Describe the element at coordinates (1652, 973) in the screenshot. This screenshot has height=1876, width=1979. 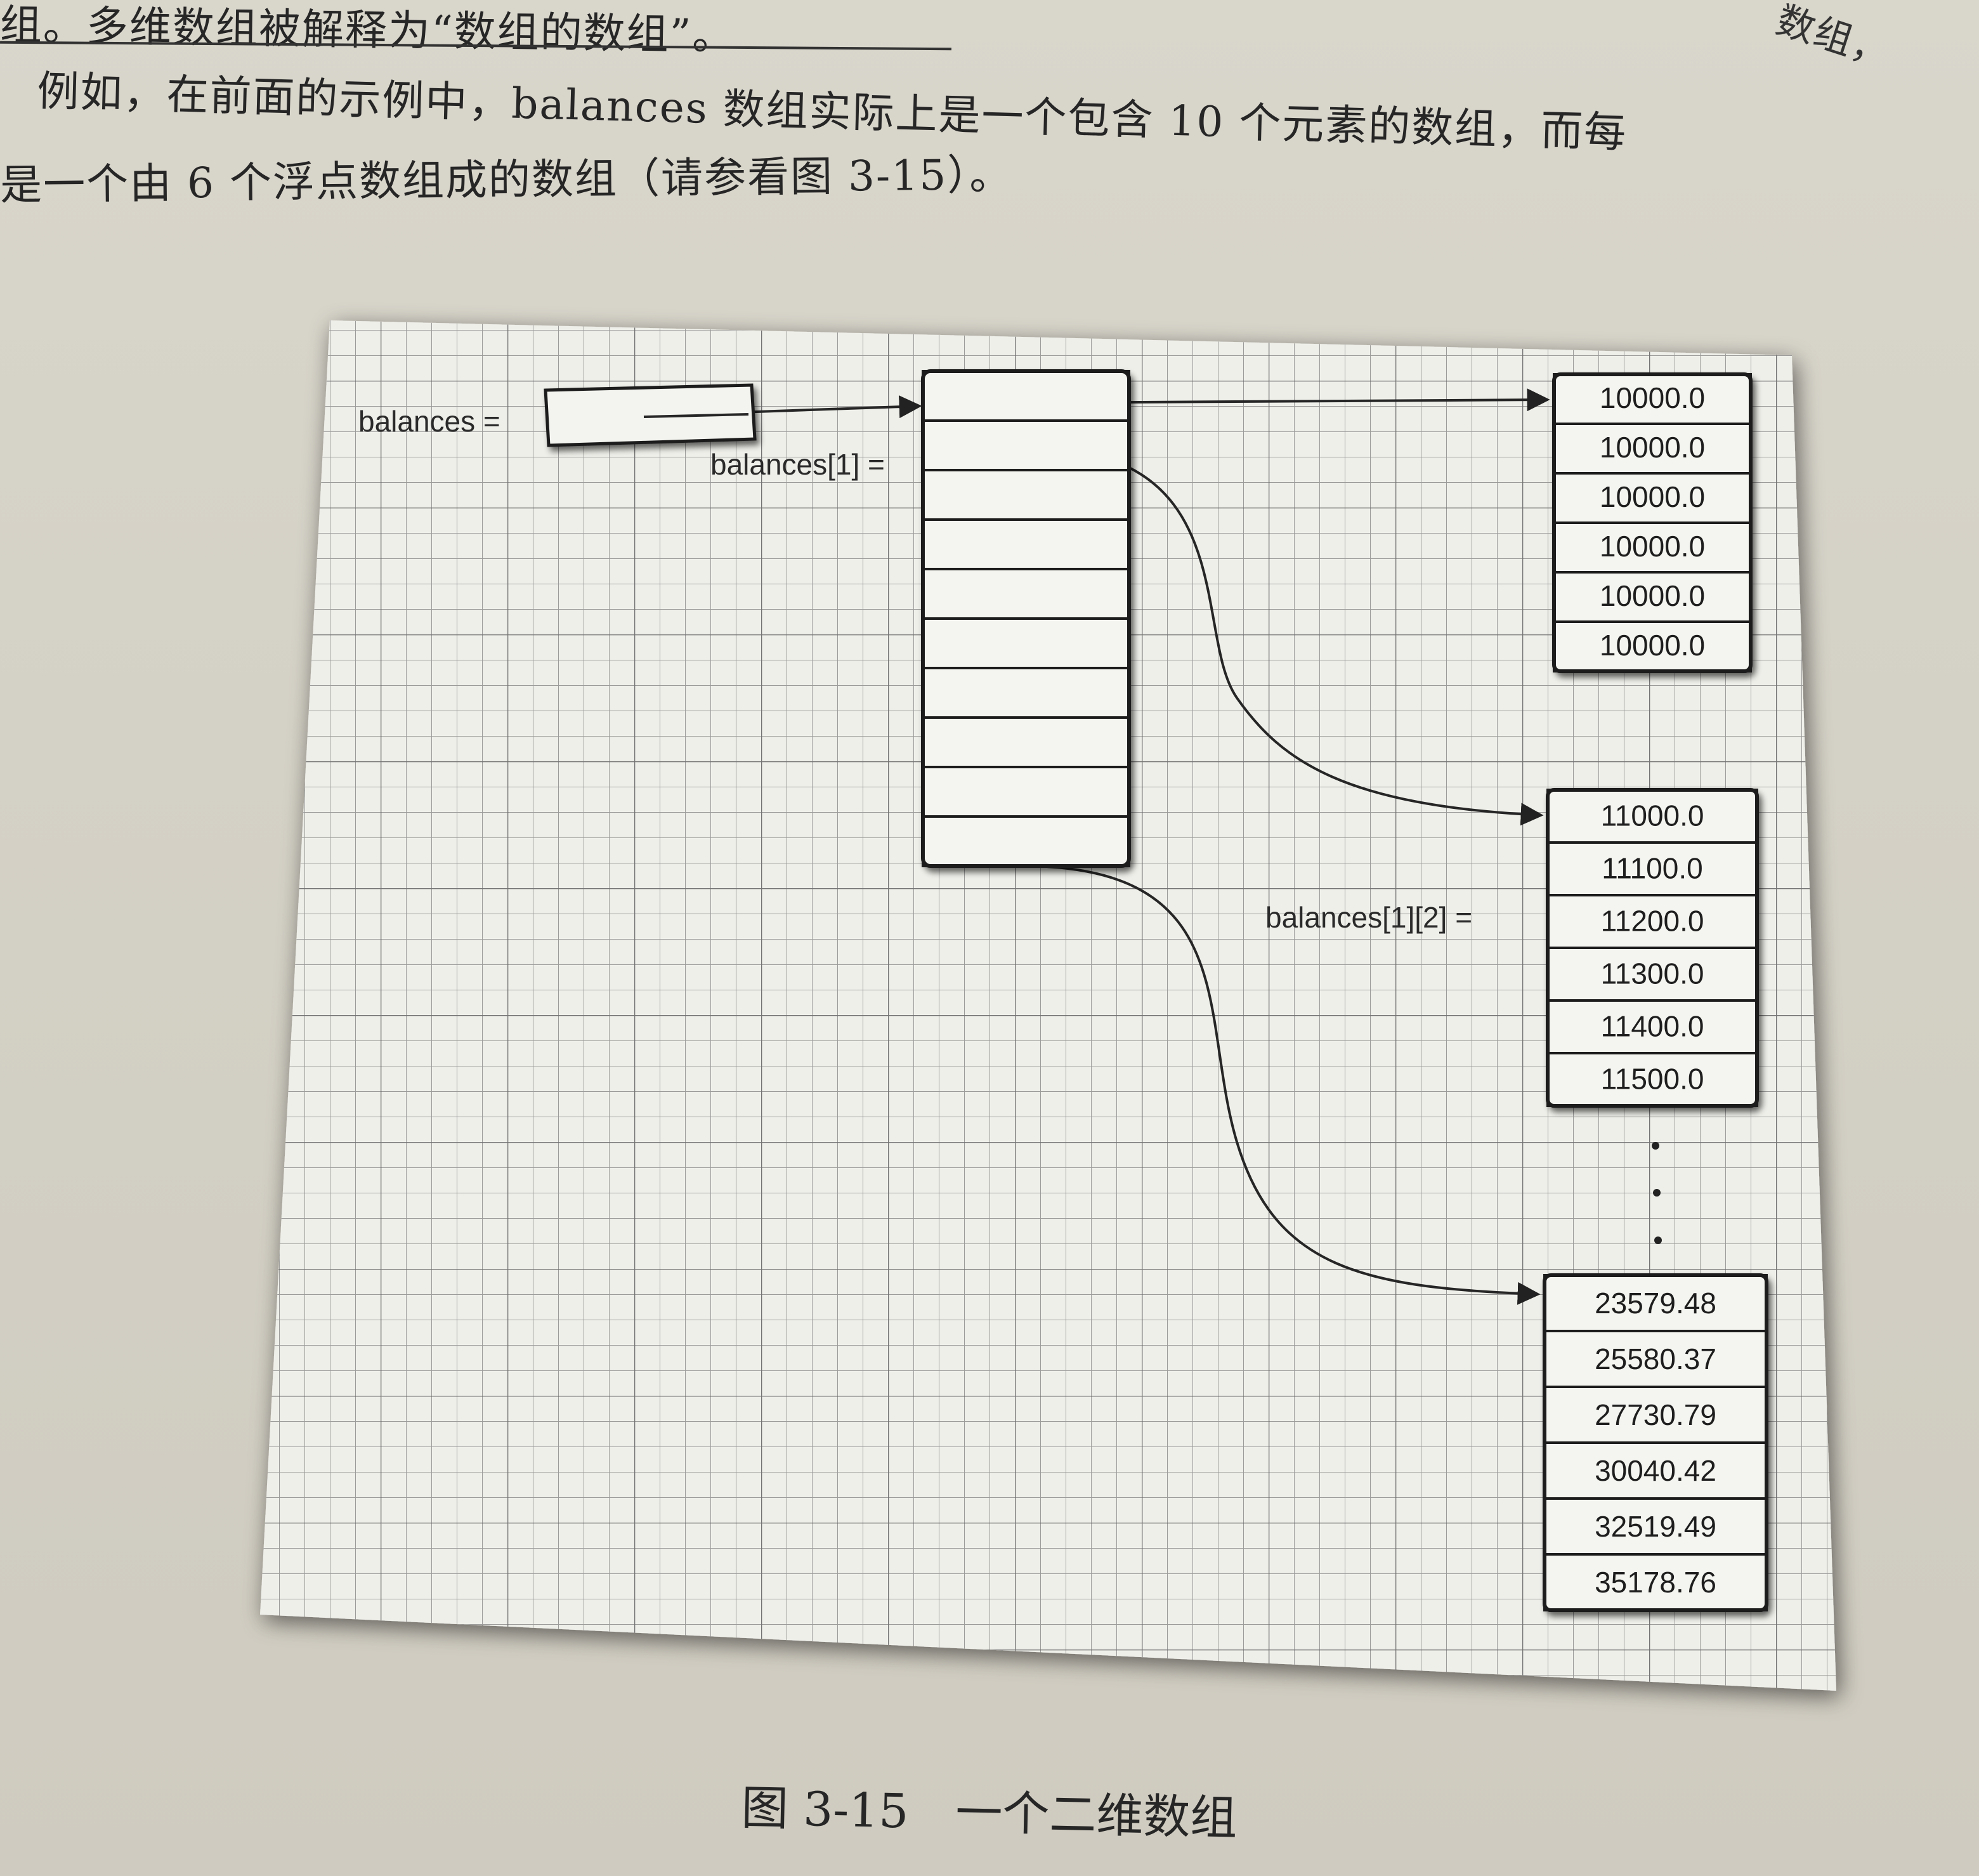
I see `row-array-value: 11300.0` at that location.